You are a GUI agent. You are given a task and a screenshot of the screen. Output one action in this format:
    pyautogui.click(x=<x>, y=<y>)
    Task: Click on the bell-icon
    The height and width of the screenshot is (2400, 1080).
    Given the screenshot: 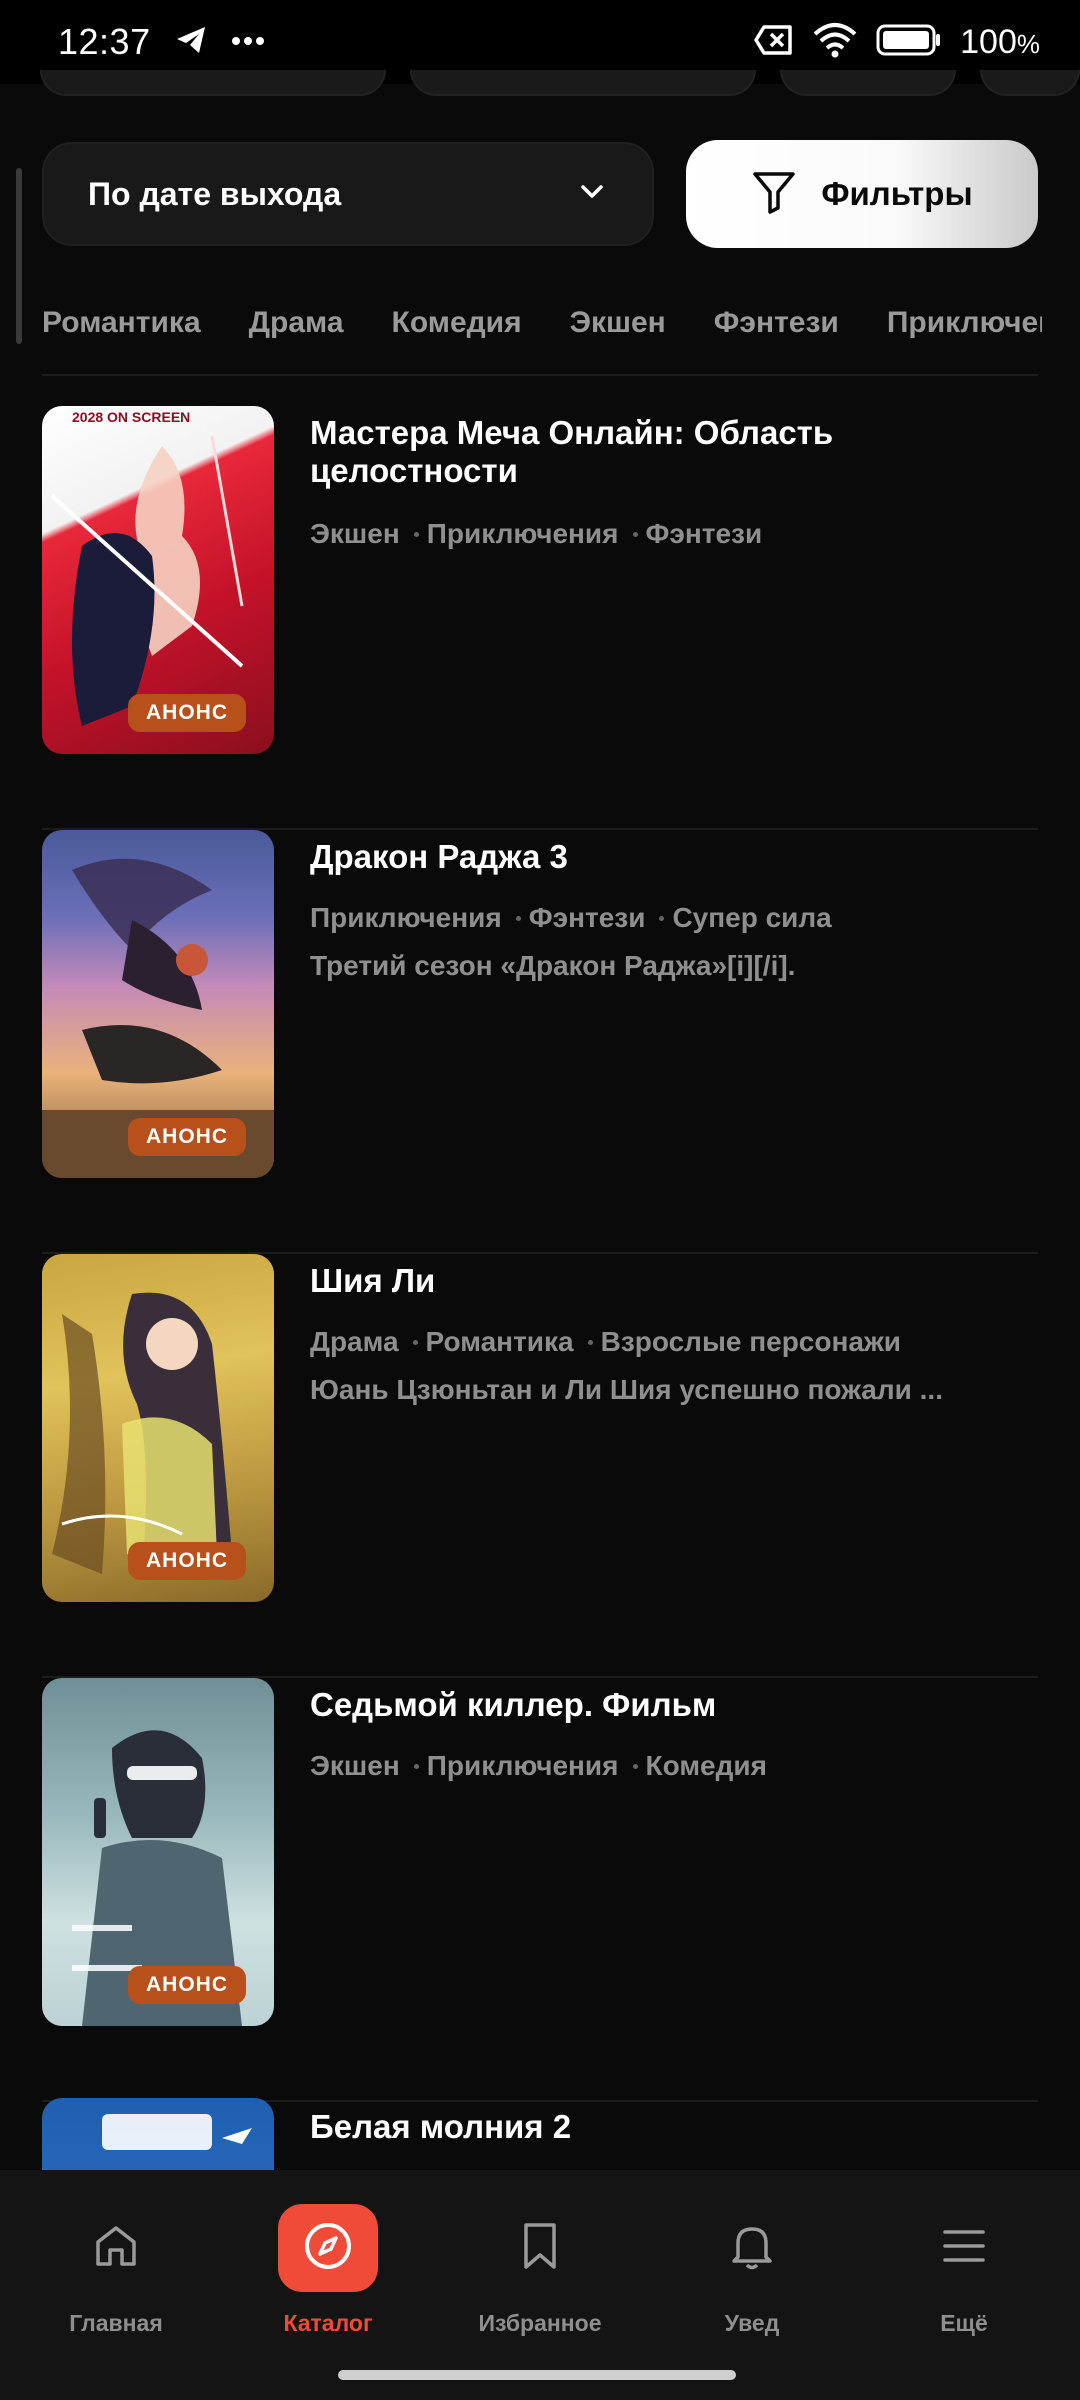 What is the action you would take?
    pyautogui.click(x=752, y=2248)
    